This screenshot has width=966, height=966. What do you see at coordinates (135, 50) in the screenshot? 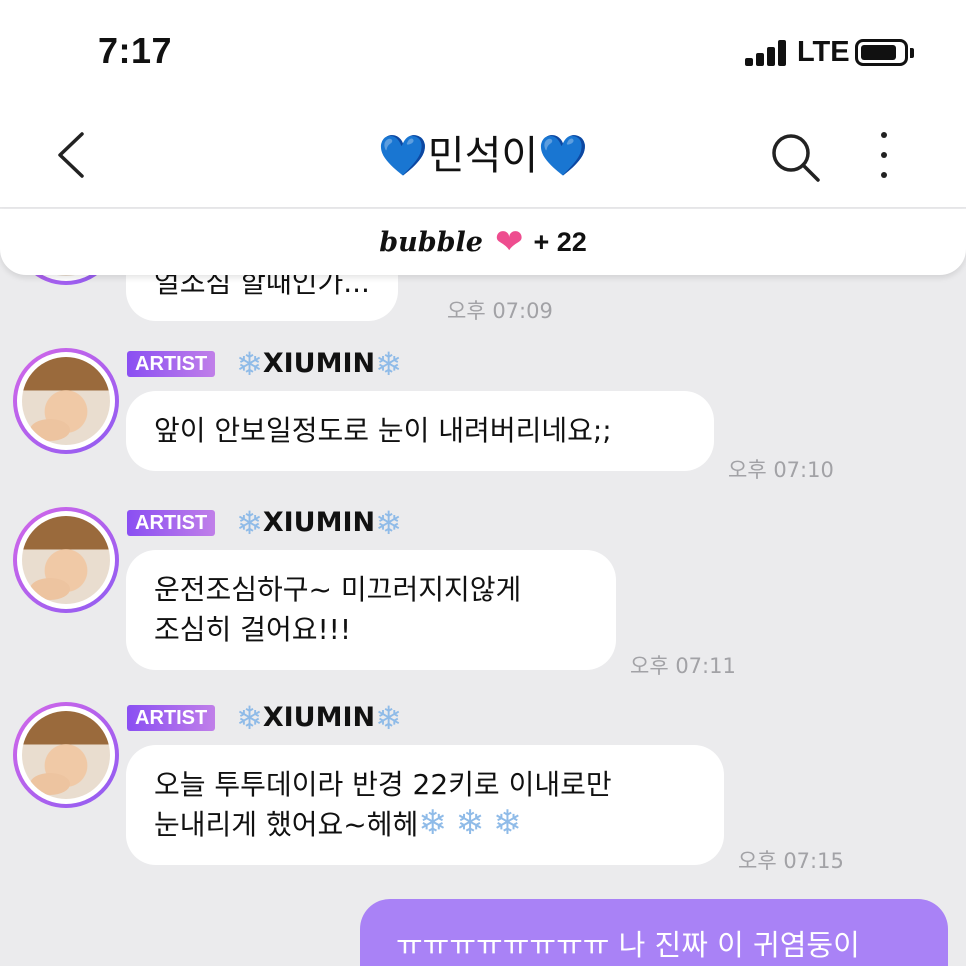
I see `status-time: 7:17` at bounding box center [135, 50].